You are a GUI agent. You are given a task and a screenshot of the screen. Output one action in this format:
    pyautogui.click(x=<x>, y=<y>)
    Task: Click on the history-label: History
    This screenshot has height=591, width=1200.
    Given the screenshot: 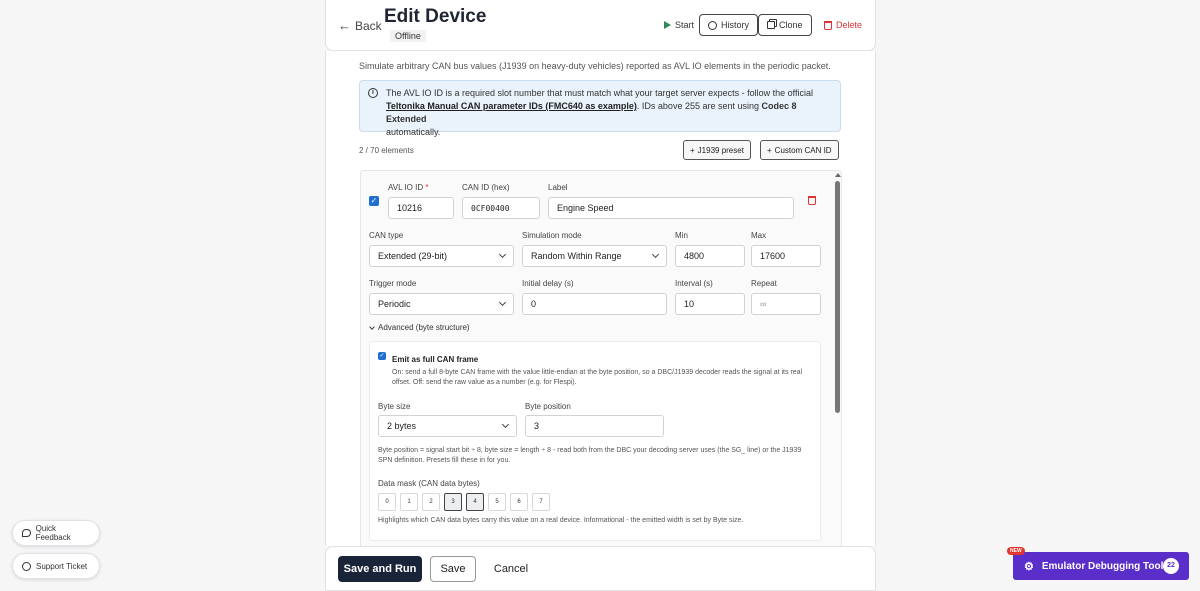 What is the action you would take?
    pyautogui.click(x=735, y=25)
    